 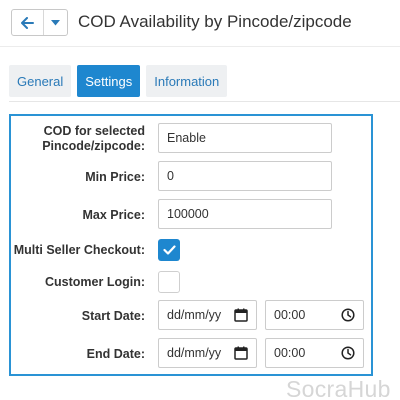 I want to click on page-header: COD Availability by Pincode/zipcode, so click(x=200, y=23).